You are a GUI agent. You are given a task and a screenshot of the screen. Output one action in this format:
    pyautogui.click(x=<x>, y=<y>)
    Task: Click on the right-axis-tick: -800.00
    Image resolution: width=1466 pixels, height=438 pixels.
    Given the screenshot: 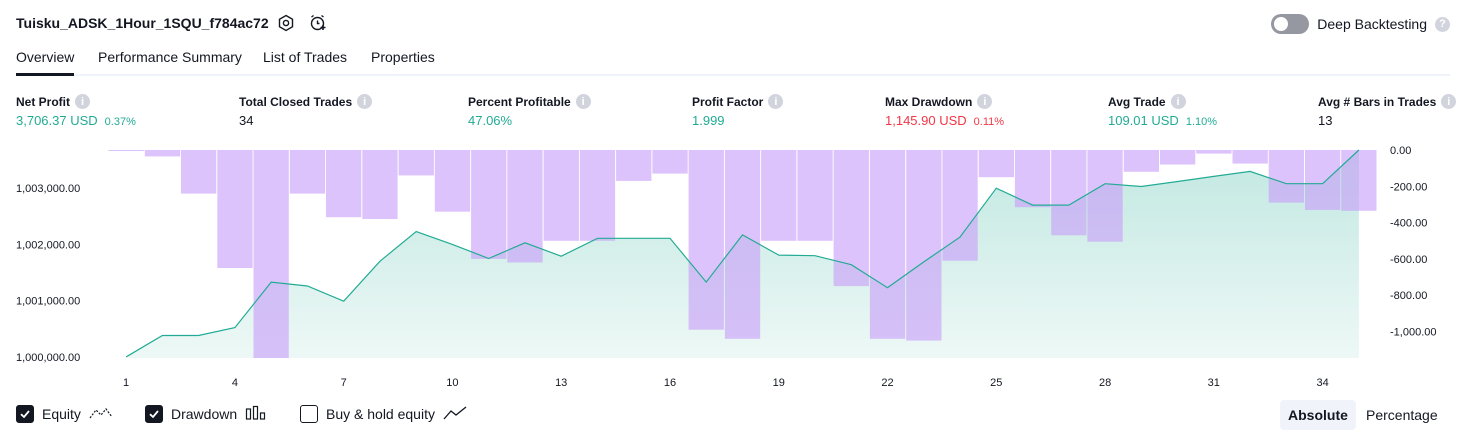 What is the action you would take?
    pyautogui.click(x=1408, y=296)
    